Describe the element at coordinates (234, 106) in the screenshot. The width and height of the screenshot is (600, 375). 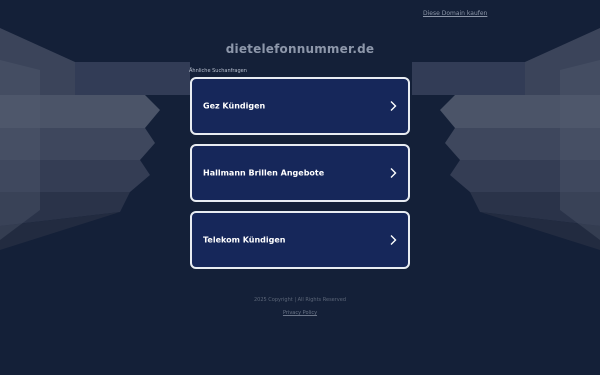
I see `related-search-label: Gez Kündigen` at that location.